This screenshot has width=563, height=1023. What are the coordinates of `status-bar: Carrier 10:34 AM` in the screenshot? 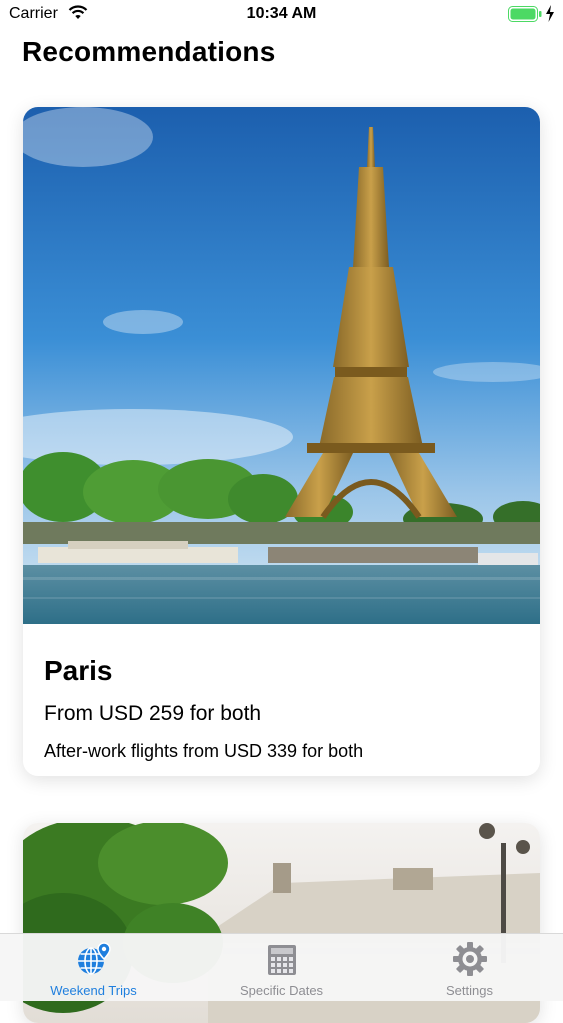 It's located at (281, 15).